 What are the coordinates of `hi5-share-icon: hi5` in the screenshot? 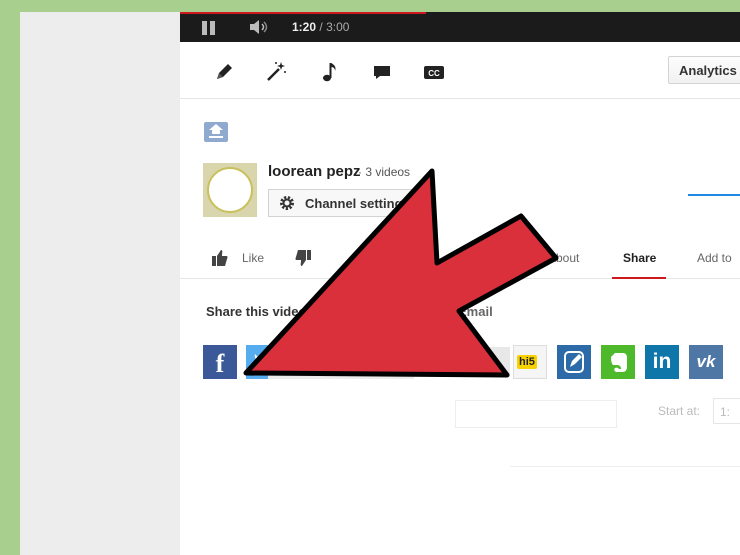 It's located at (530, 362).